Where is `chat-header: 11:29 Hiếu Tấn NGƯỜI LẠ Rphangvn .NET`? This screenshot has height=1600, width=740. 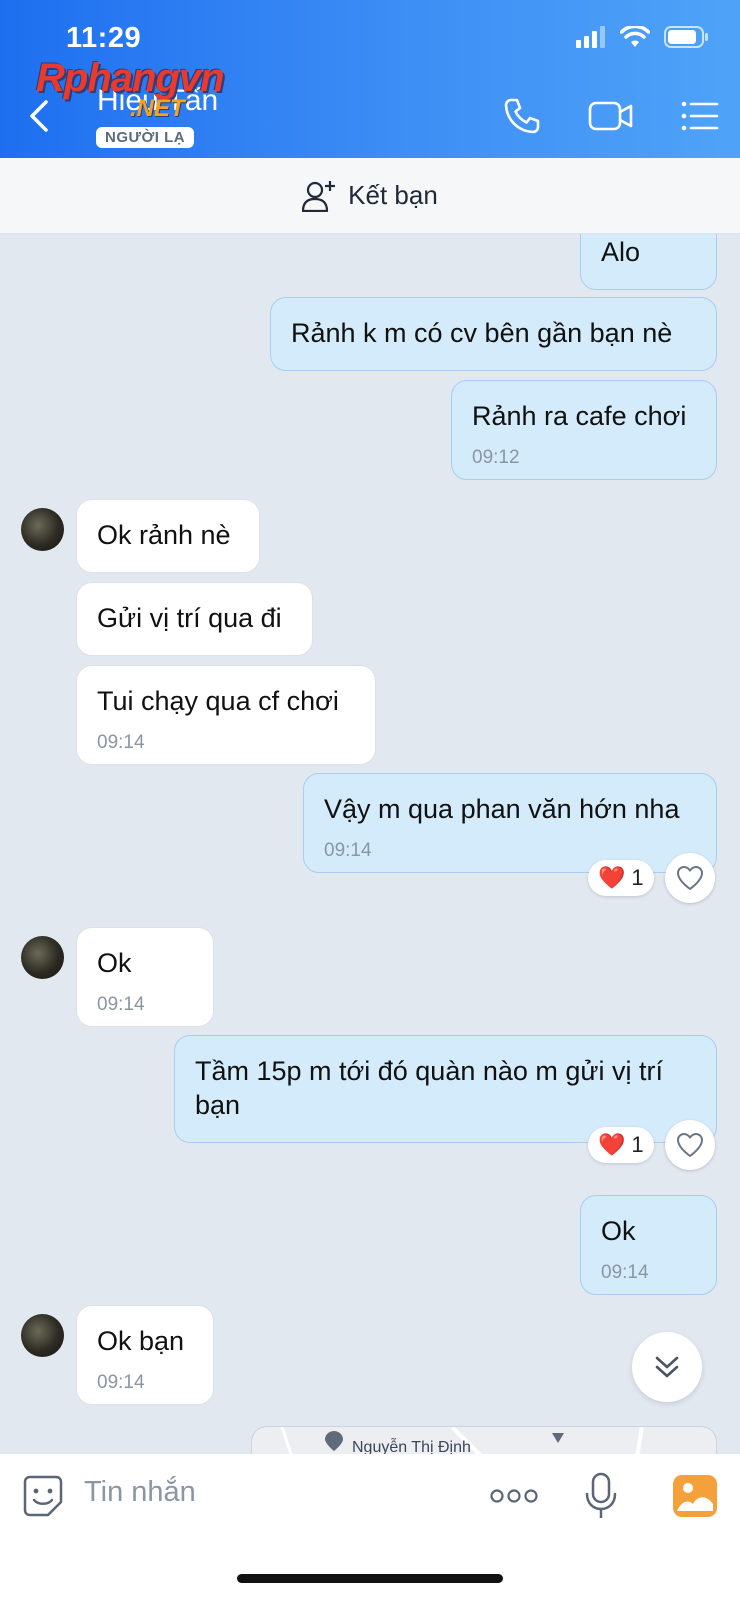
chat-header: 11:29 Hiếu Tấn NGƯỜI LẠ Rphangvn .NET is located at coordinates (370, 79).